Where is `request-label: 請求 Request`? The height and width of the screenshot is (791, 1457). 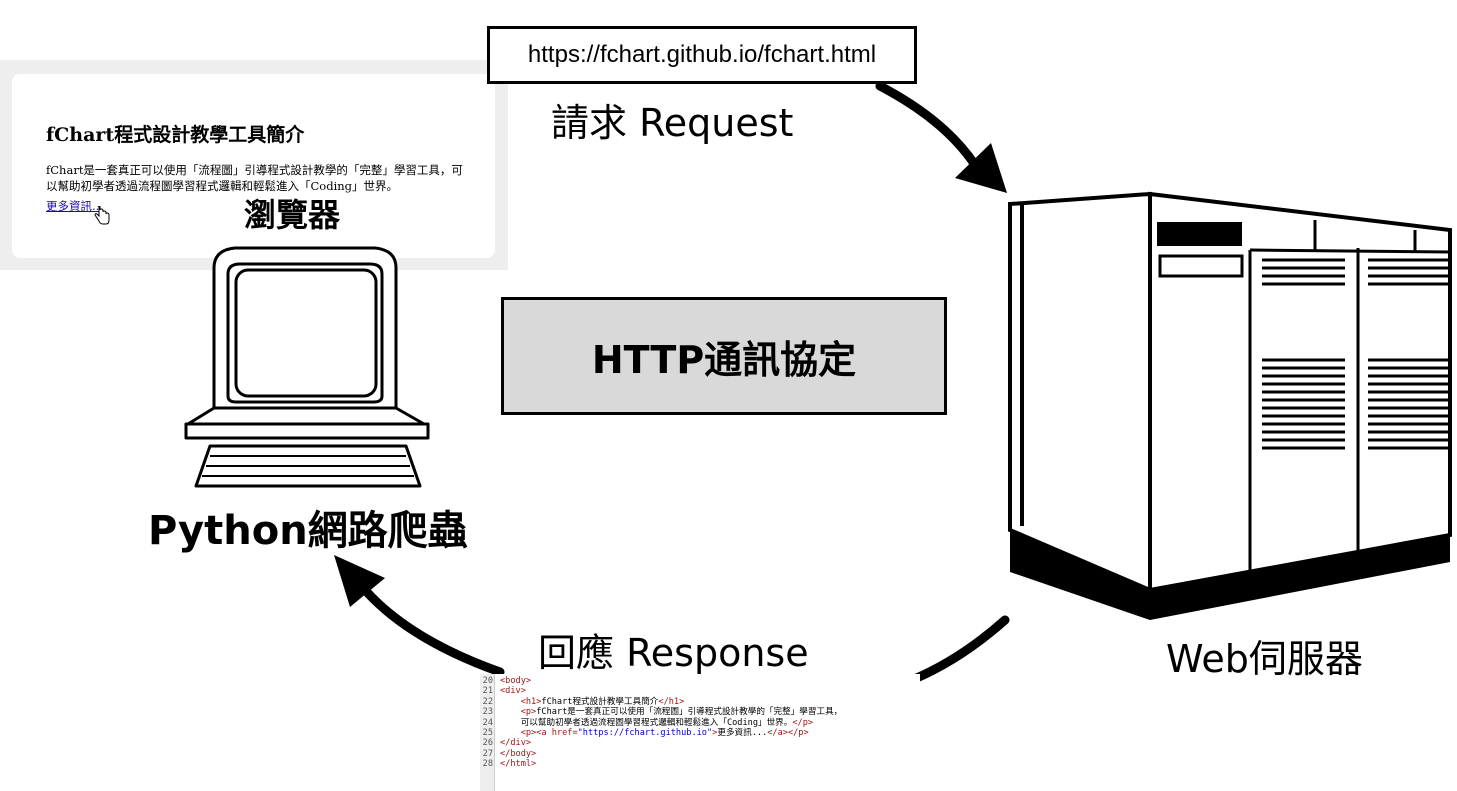
request-label: 請求 Request is located at coordinates (672, 123).